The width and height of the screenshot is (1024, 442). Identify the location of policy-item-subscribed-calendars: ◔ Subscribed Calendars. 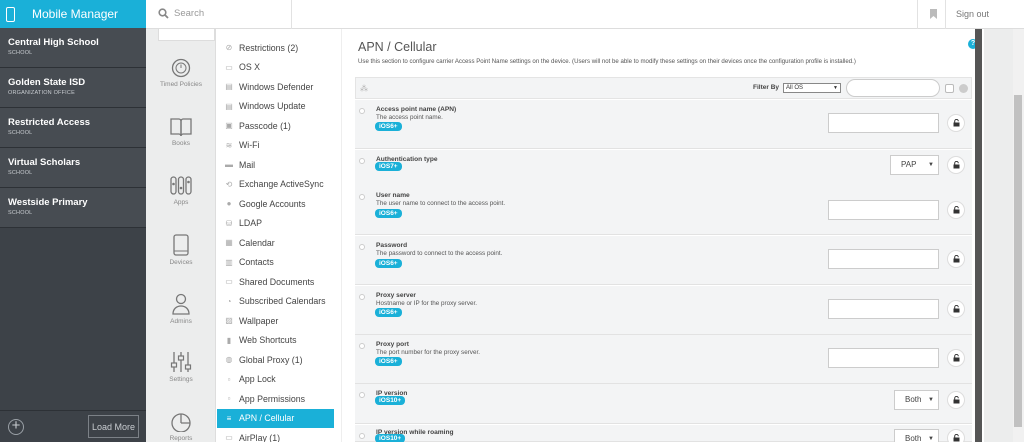
(279, 302).